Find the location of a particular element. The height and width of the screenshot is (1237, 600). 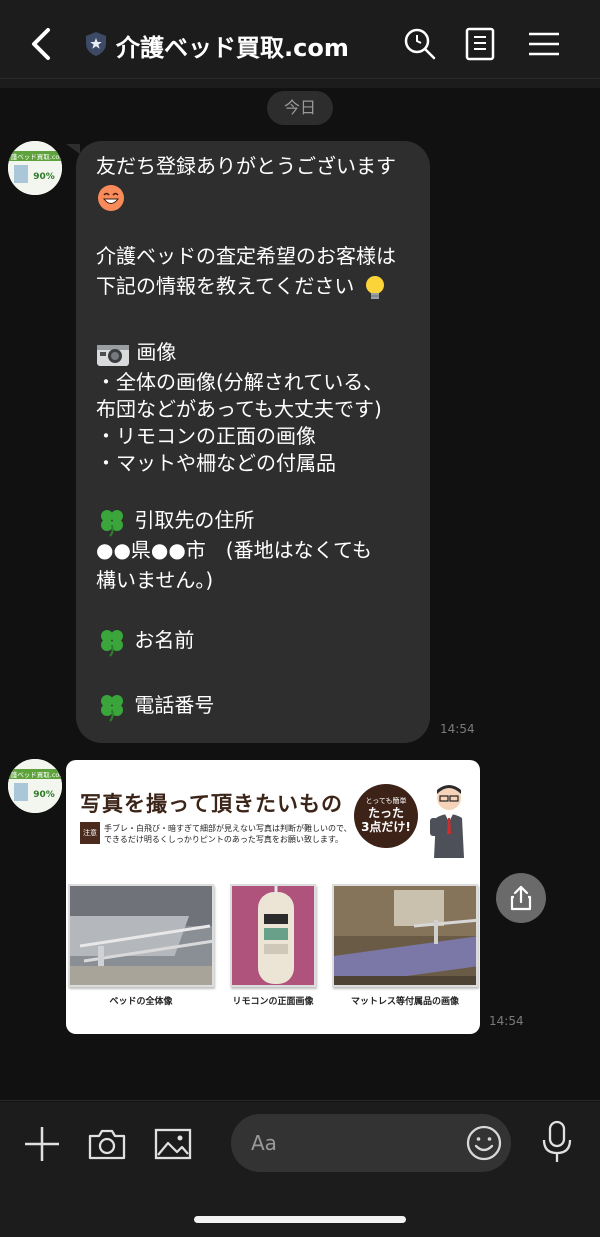

photo-label: マットレス等付属品の画像 is located at coordinates (404, 1002).